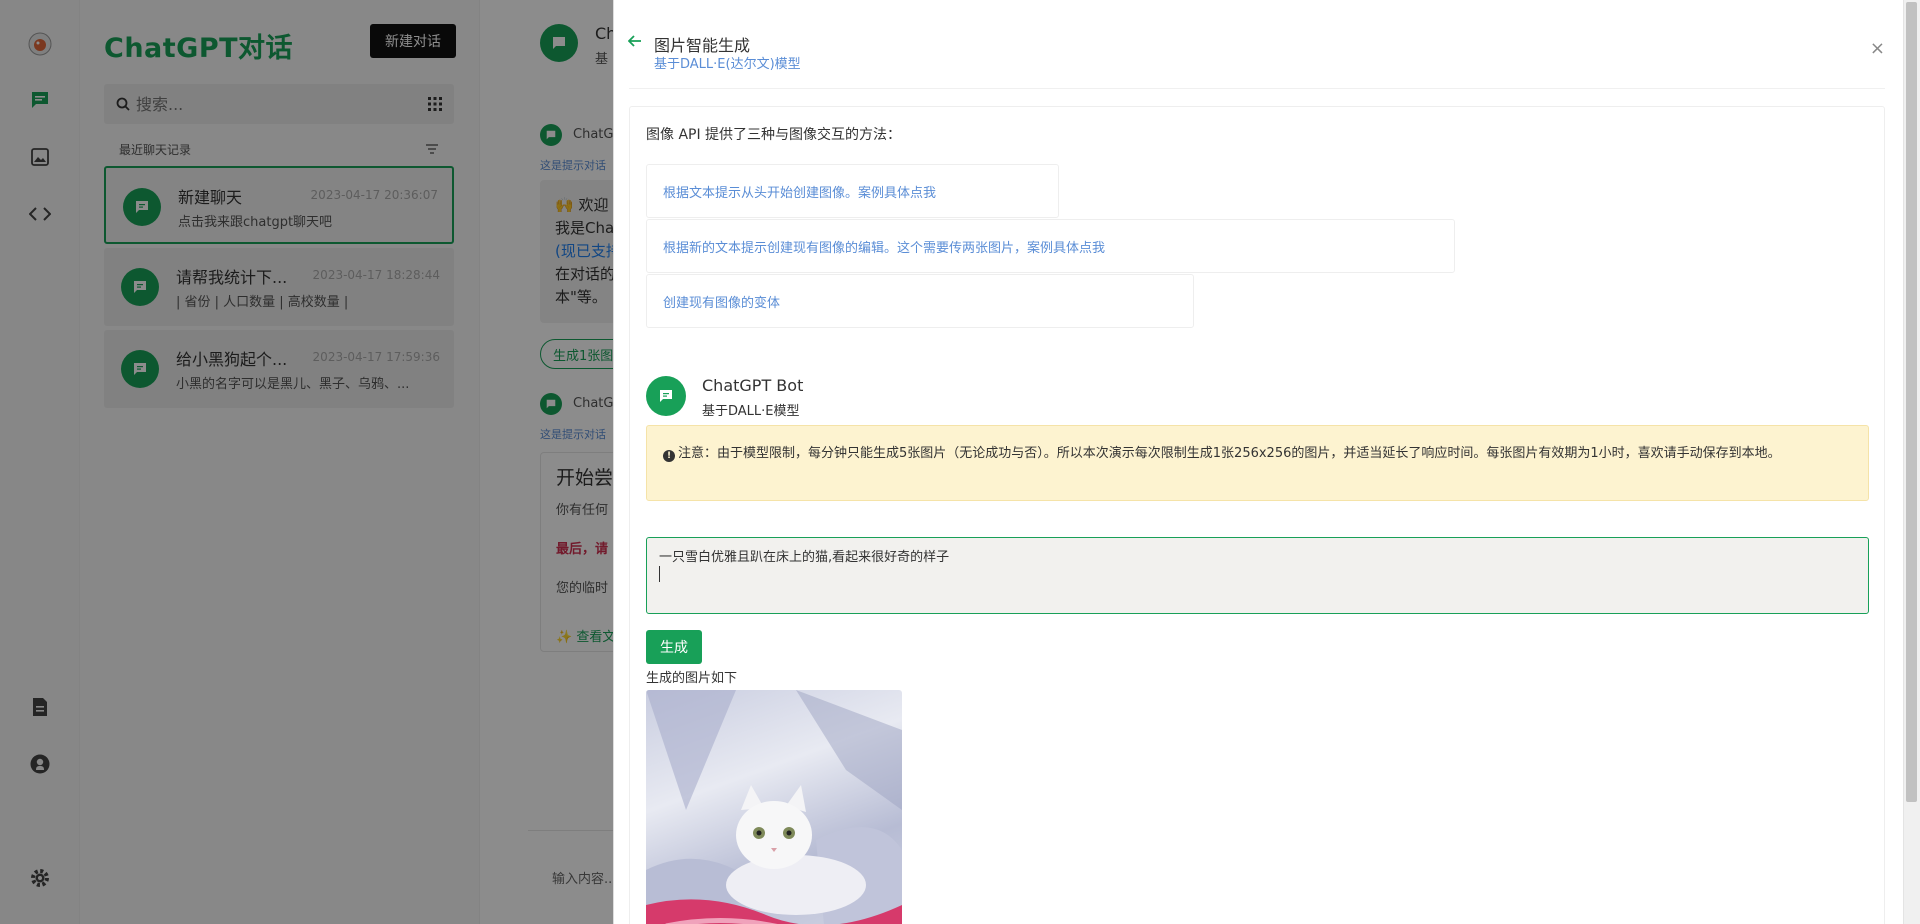 Image resolution: width=1920 pixels, height=924 pixels. What do you see at coordinates (674, 647) in the screenshot?
I see `generate-button: 生成` at bounding box center [674, 647].